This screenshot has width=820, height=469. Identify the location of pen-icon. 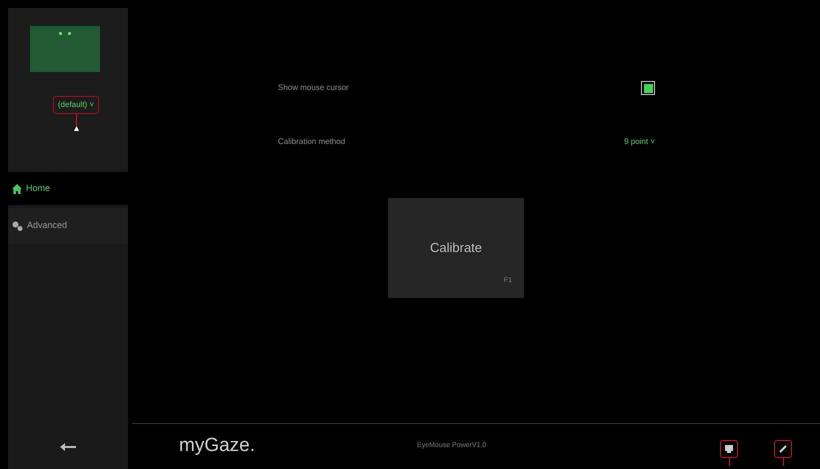
(783, 448).